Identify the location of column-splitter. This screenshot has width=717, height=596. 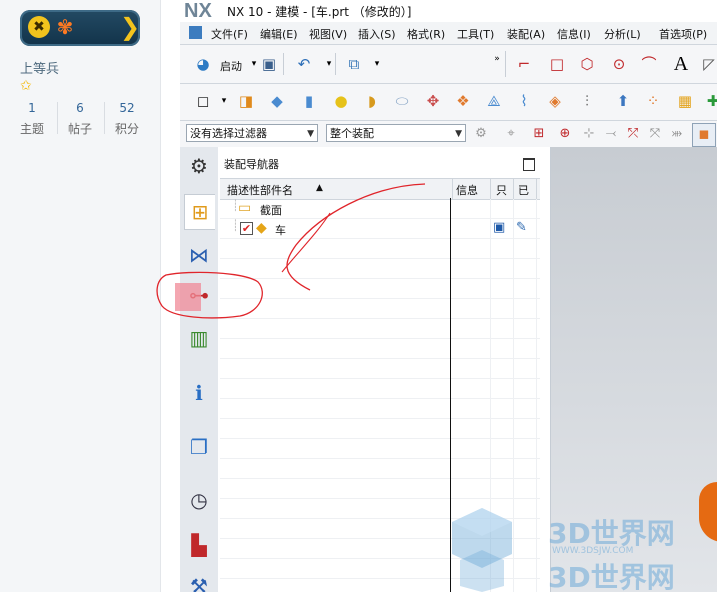
(450, 395).